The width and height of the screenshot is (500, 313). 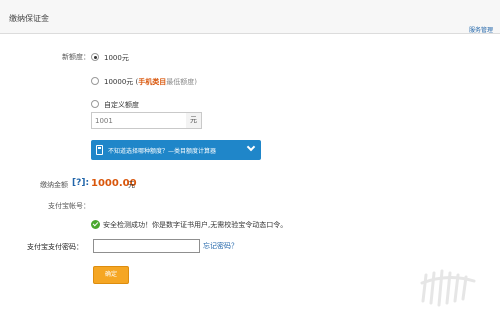 I want to click on custom-amount-input, so click(x=139, y=120).